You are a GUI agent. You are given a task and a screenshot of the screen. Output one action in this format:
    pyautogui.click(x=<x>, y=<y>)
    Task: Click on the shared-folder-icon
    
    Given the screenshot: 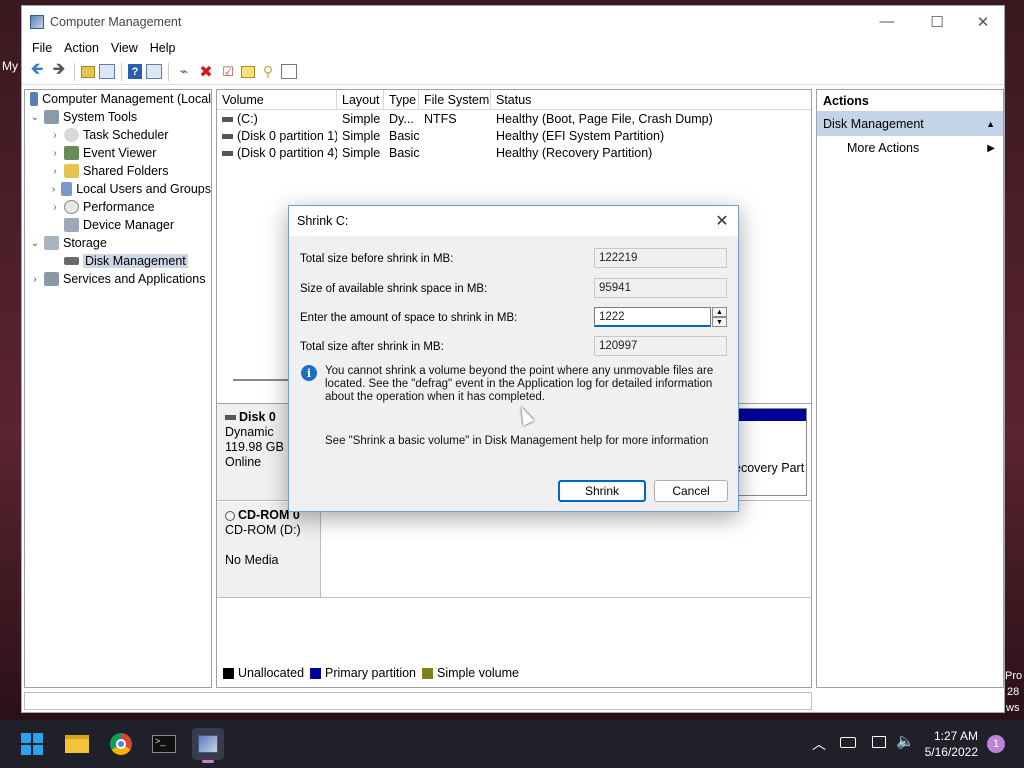 What is the action you would take?
    pyautogui.click(x=71, y=171)
    